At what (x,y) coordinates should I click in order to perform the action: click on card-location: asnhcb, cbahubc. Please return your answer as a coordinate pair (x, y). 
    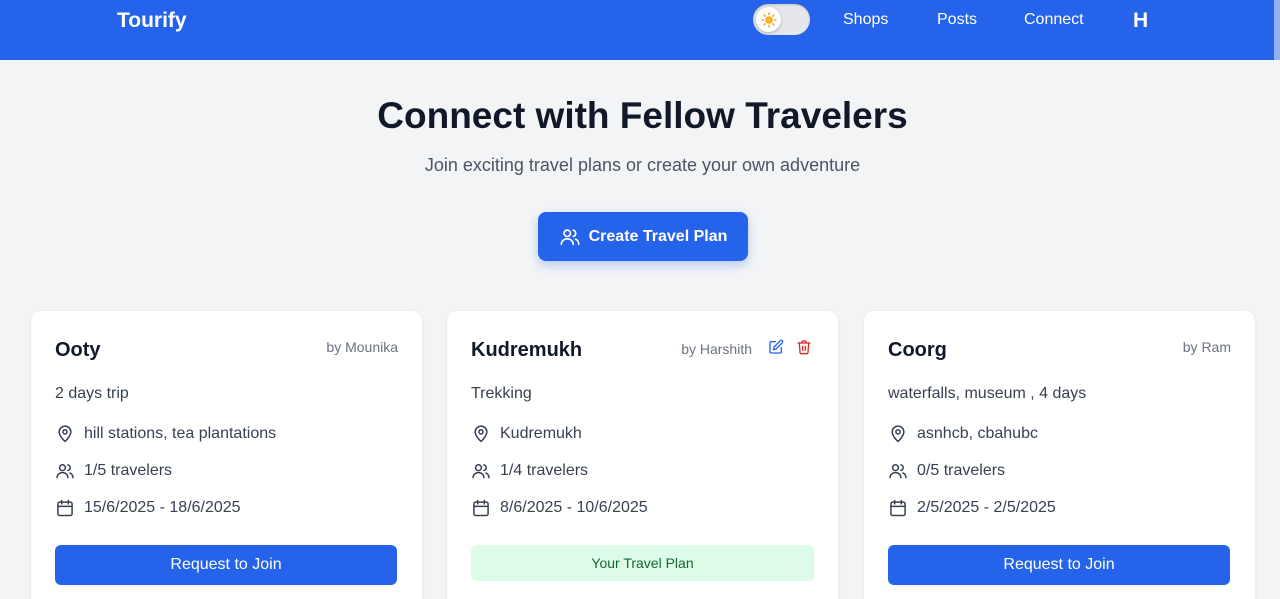
    Looking at the image, I should click on (977, 433).